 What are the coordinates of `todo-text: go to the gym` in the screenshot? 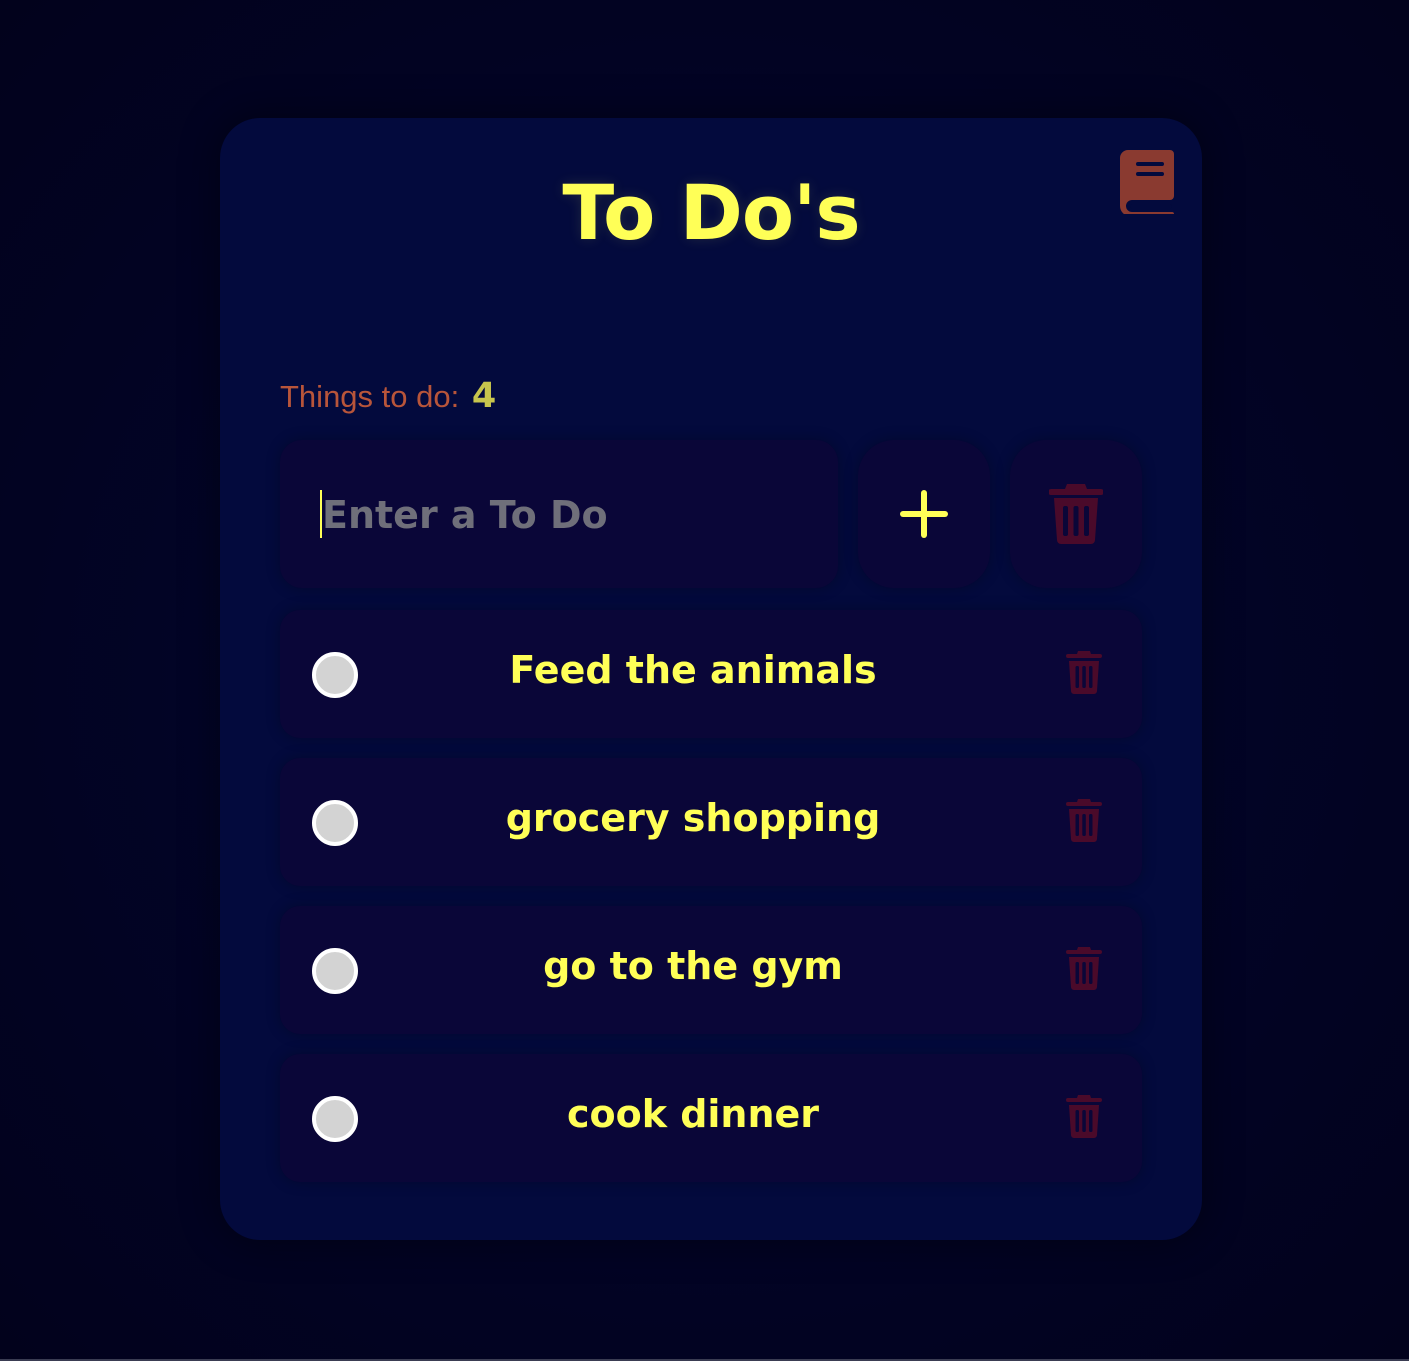 It's located at (693, 966).